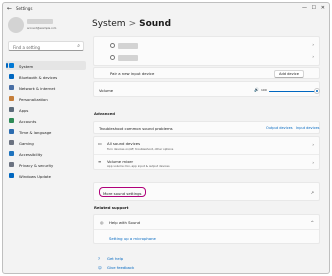 The width and height of the screenshot is (332, 276). What do you see at coordinates (206, 73) in the screenshot?
I see `pair-device-row: Pair a new input device Add device` at bounding box center [206, 73].